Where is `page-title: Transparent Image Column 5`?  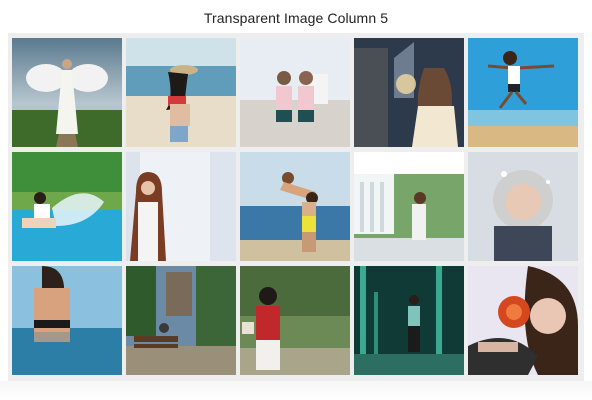 page-title: Transparent Image Column 5 is located at coordinates (296, 18).